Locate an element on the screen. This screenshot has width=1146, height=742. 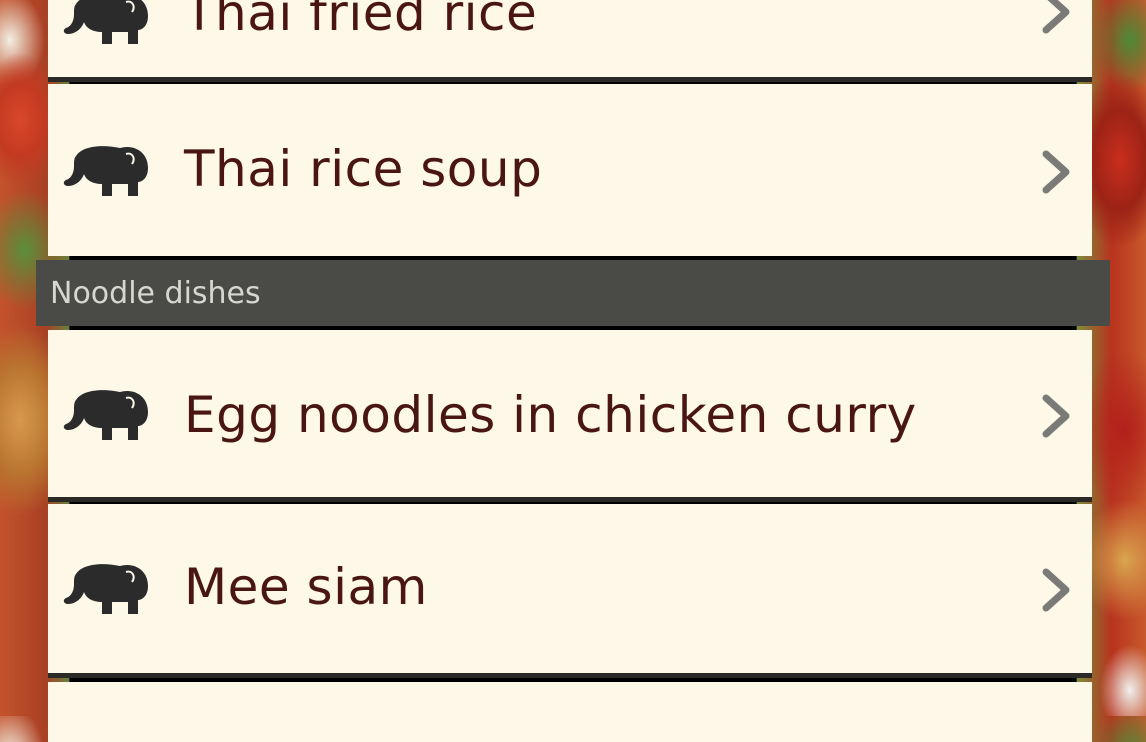
list-item-label: Thai rice soup is located at coordinates (363, 169).